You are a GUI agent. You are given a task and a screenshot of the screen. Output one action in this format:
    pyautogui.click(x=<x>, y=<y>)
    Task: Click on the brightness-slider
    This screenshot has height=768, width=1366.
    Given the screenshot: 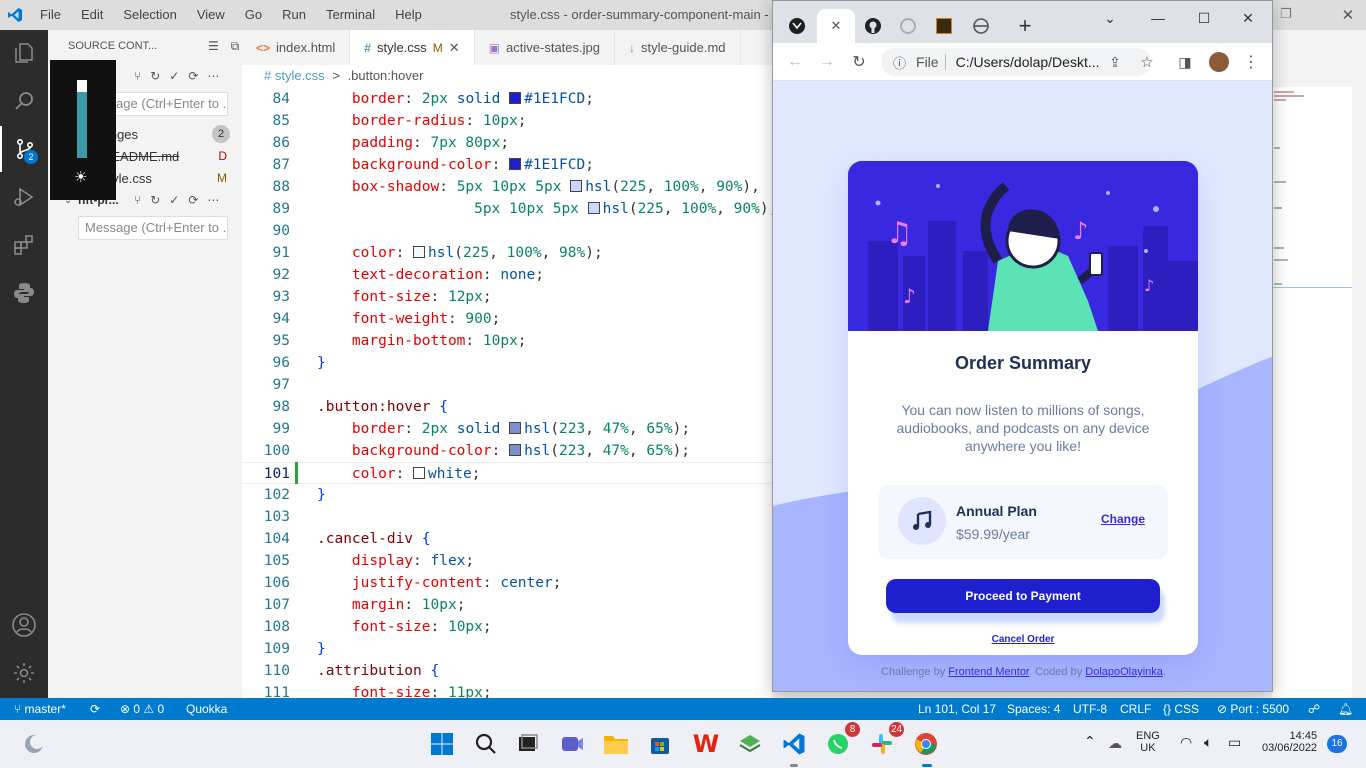 What is the action you would take?
    pyautogui.click(x=82, y=119)
    